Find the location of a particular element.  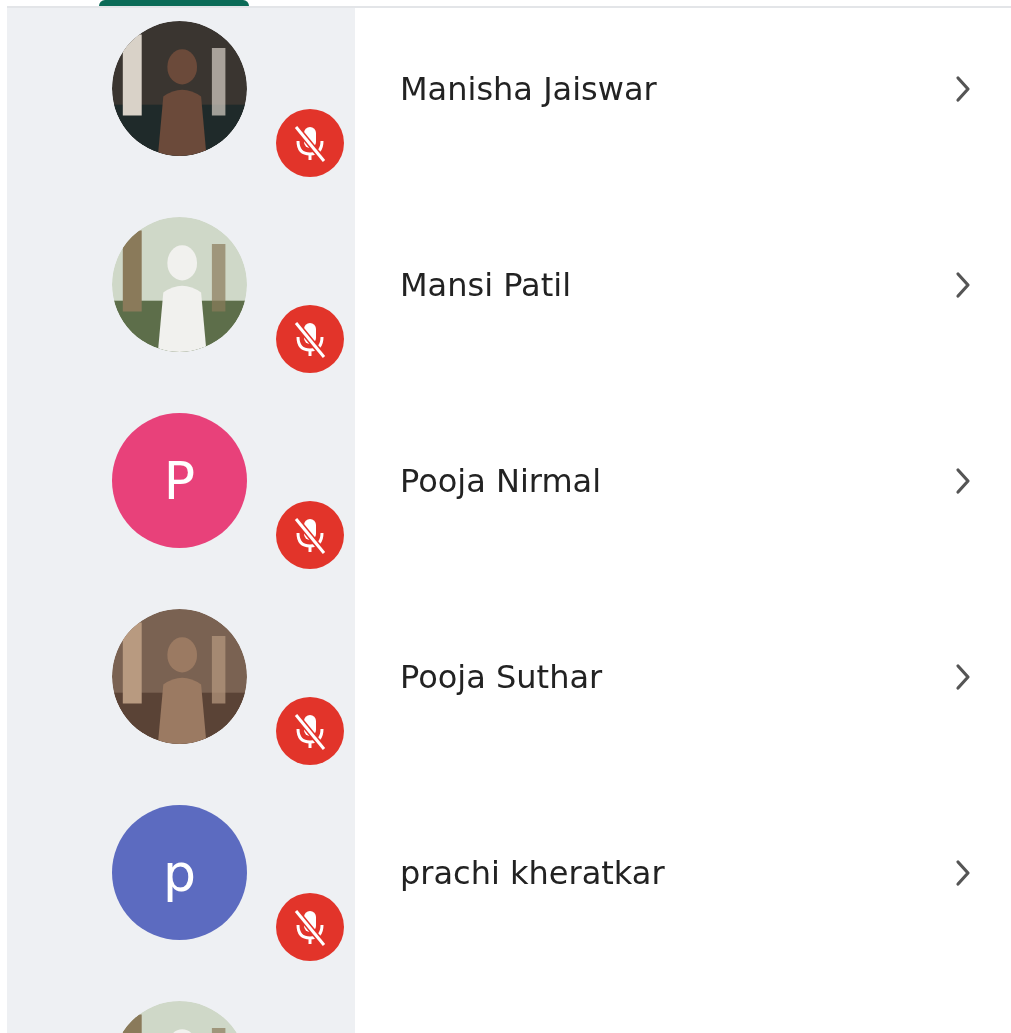

participant-name: Manisha Jaiswar is located at coordinates (676, 88).